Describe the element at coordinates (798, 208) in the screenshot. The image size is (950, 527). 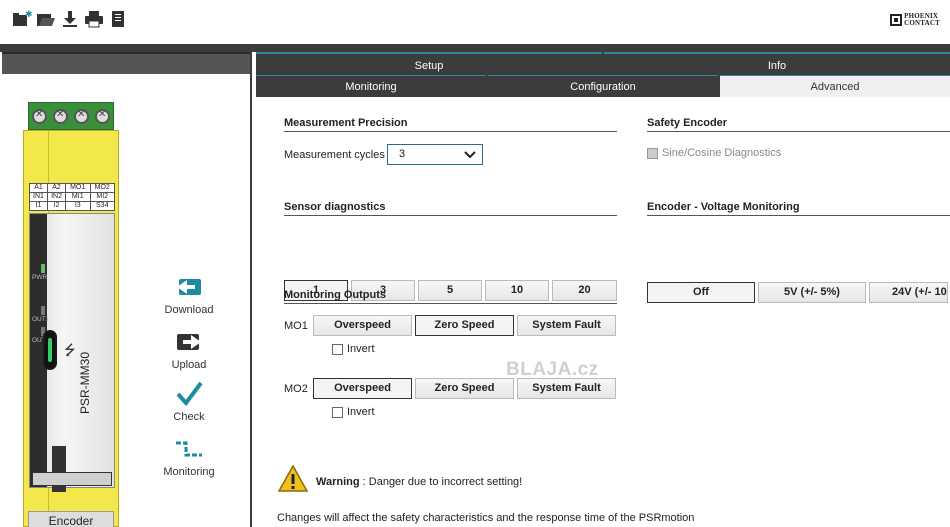
I see `voltage-monitoring-title: Encoder - Voltage Monitoring` at that location.